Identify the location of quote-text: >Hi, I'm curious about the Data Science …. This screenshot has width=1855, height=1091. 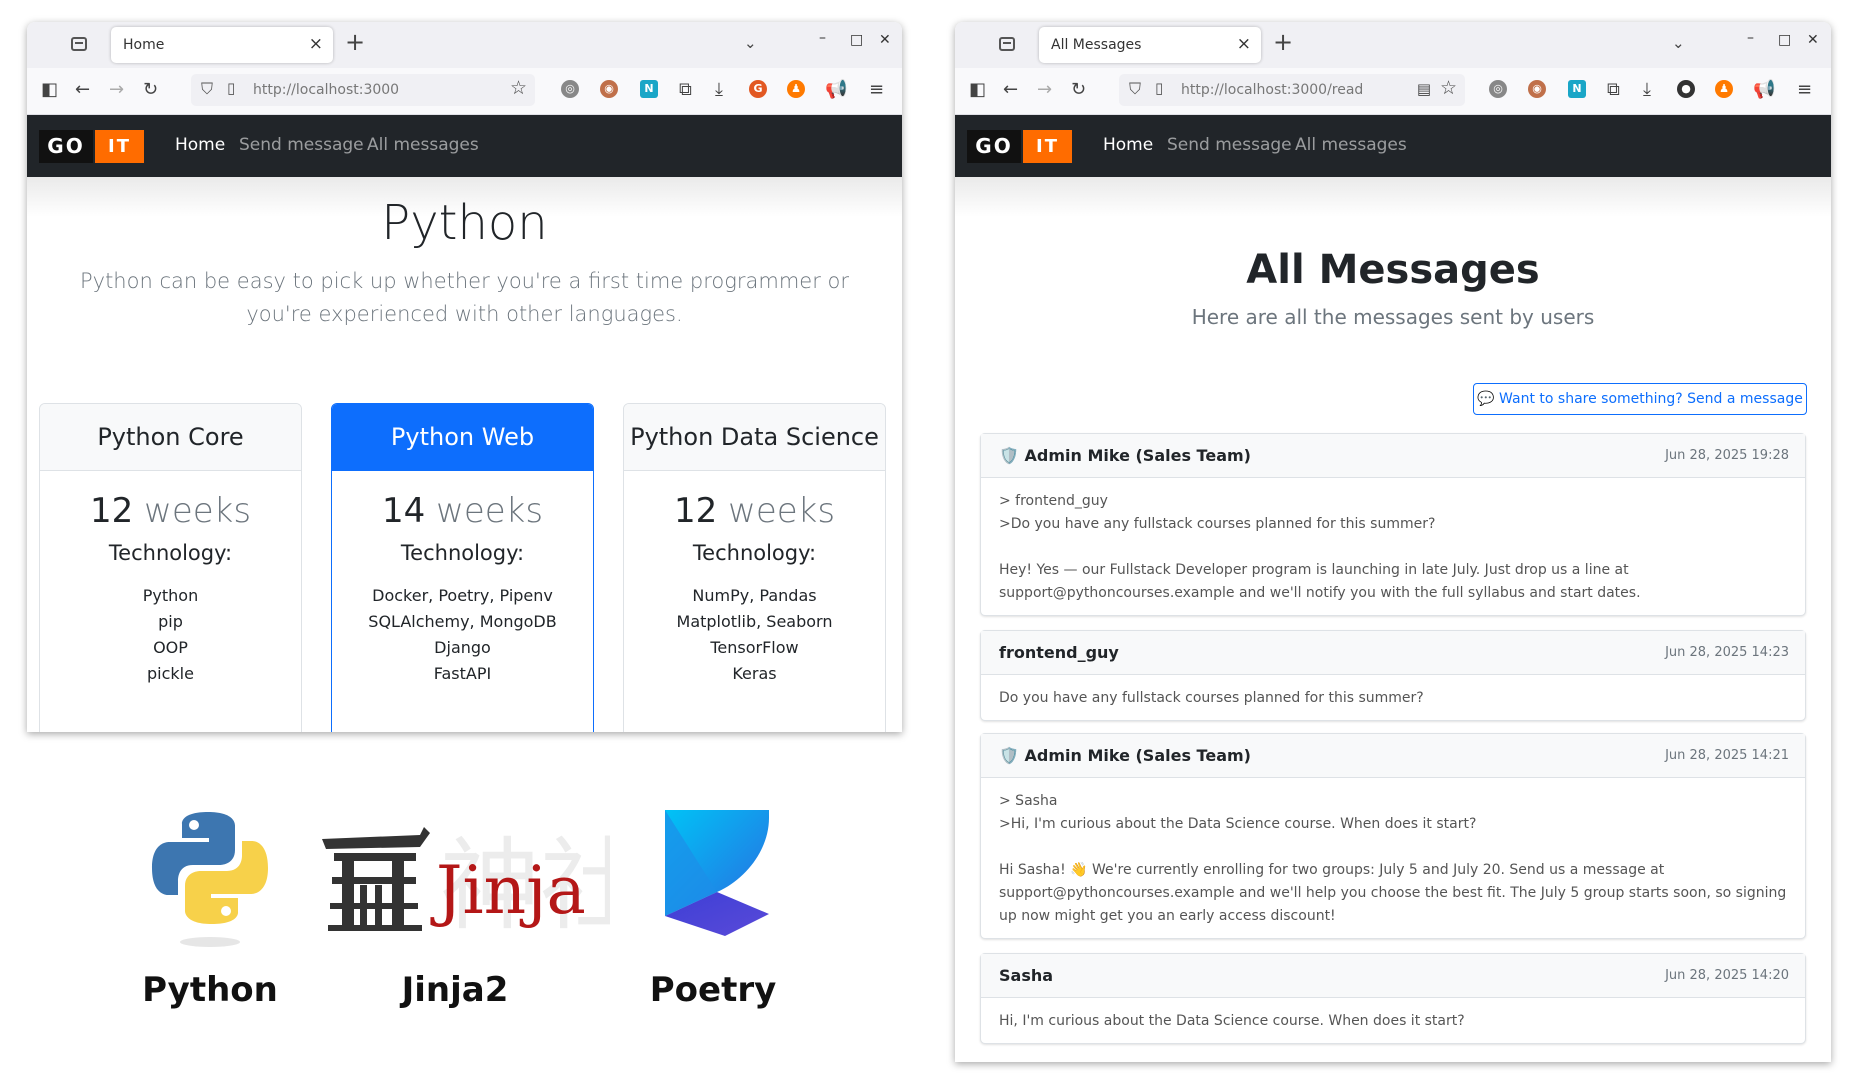
(1238, 824).